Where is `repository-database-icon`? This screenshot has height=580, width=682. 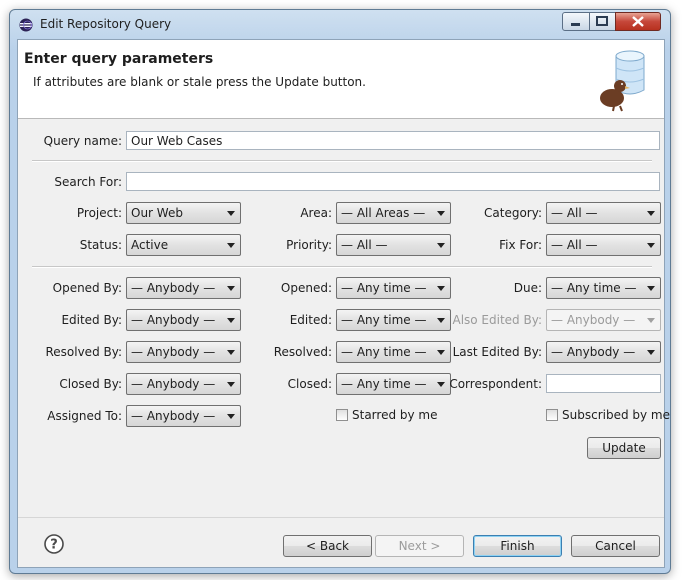
repository-database-icon is located at coordinates (622, 81).